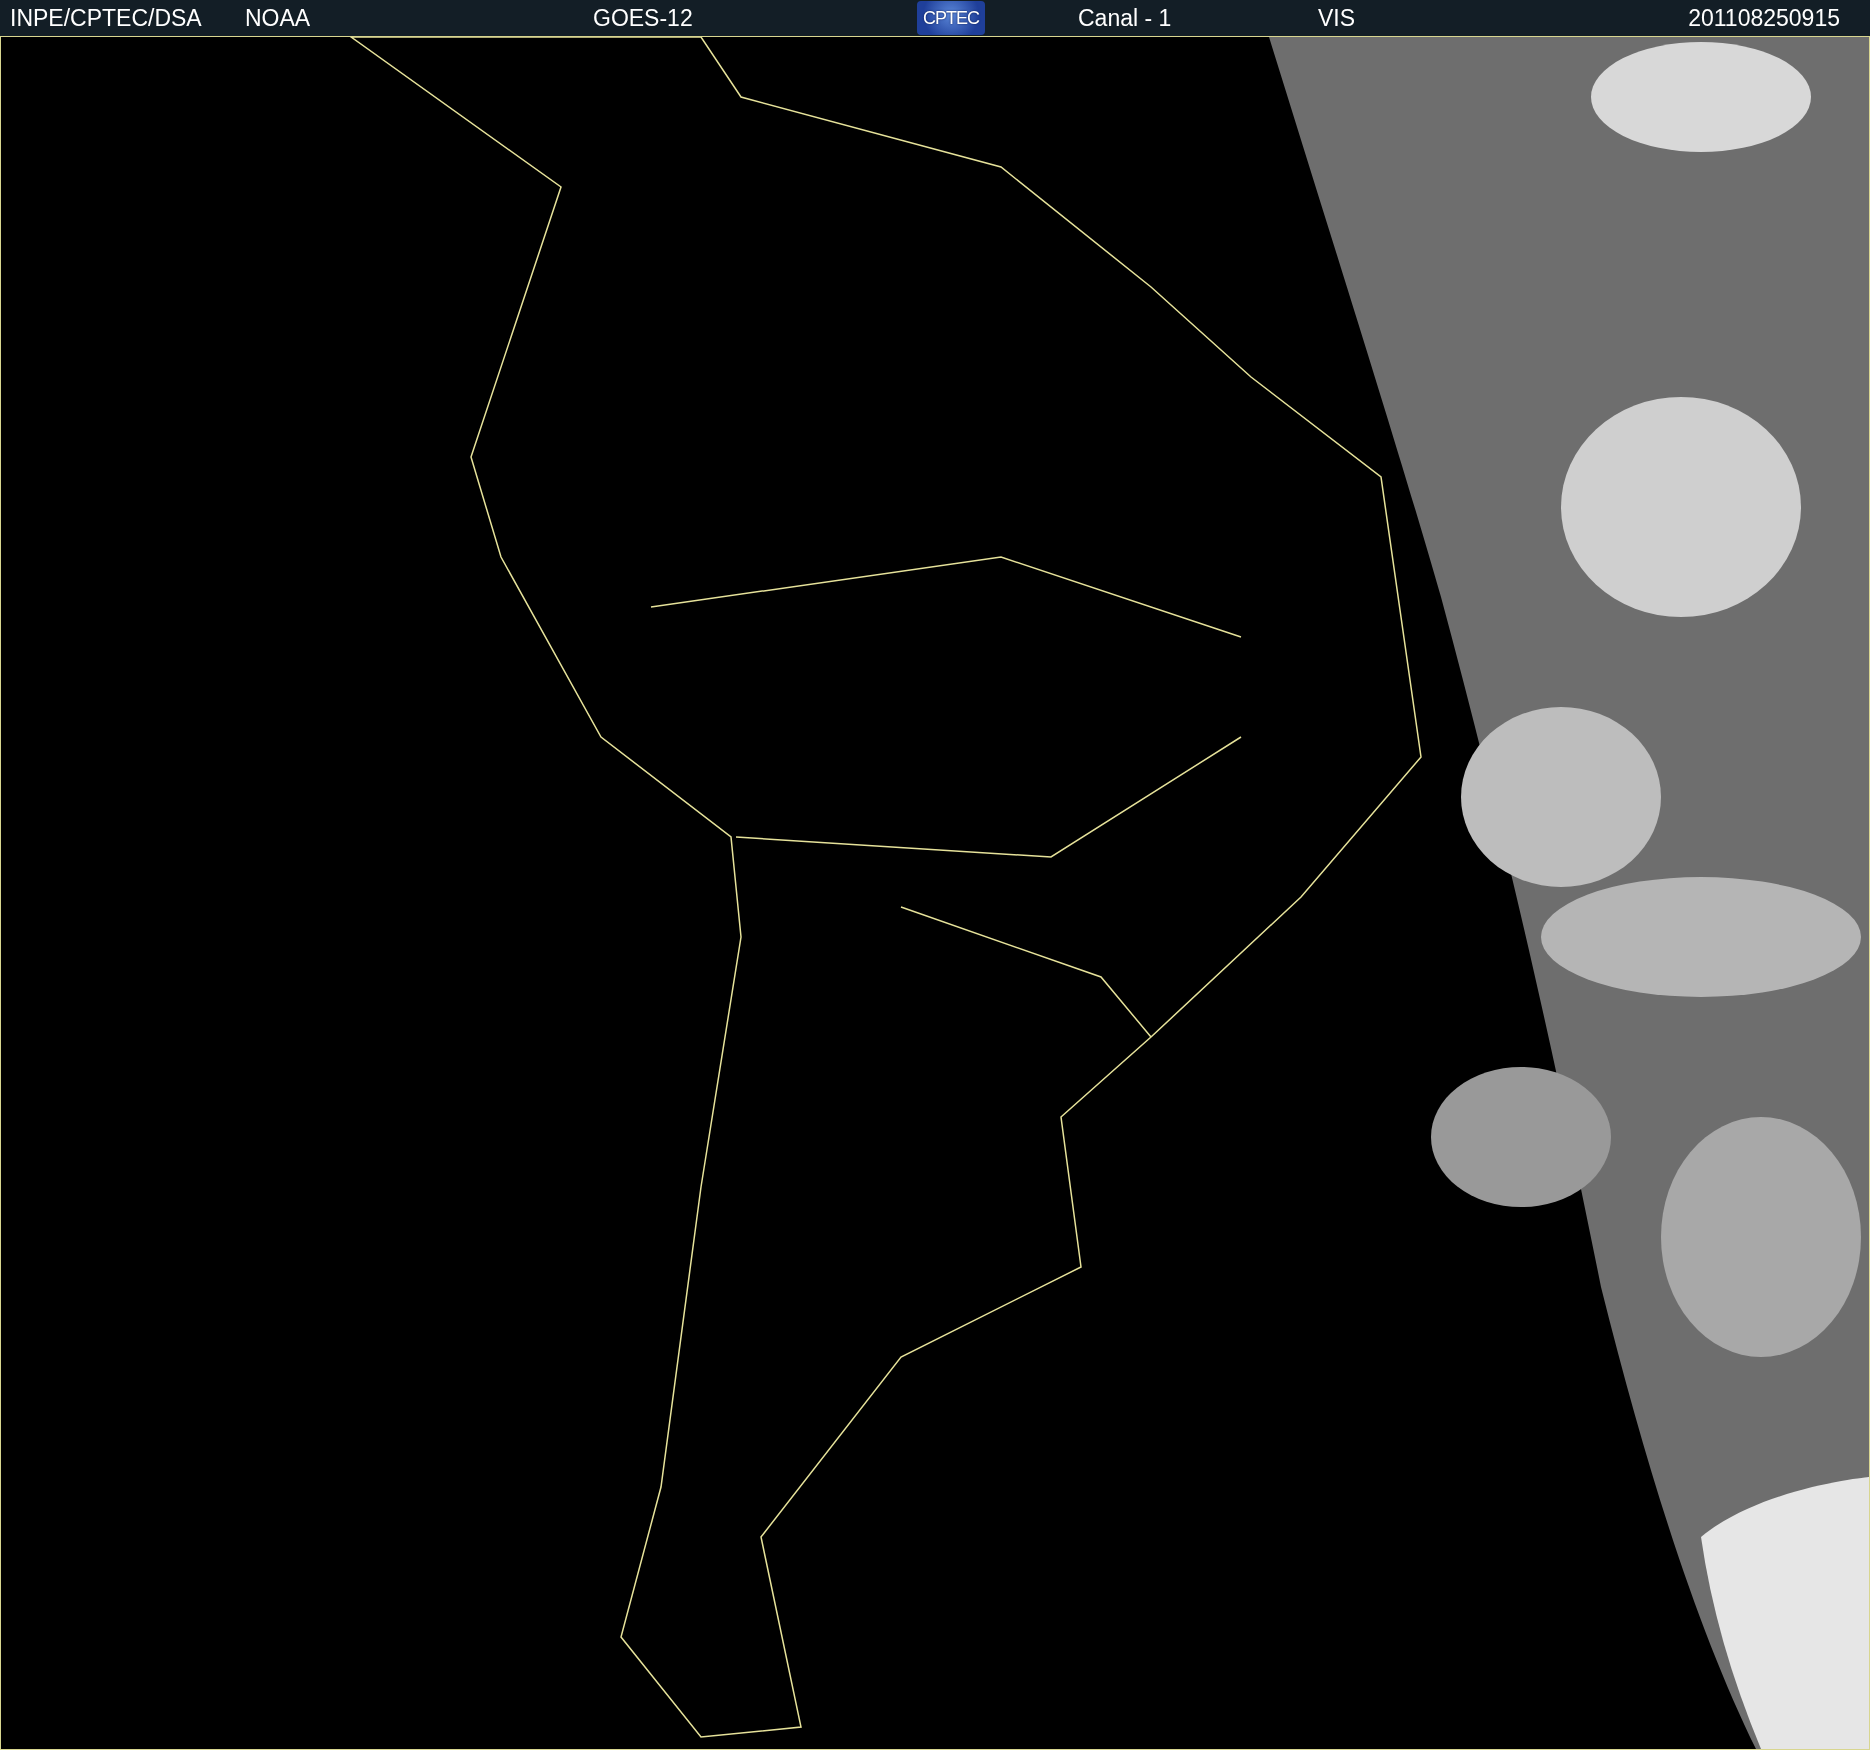 Image resolution: width=1870 pixels, height=1750 pixels. Describe the element at coordinates (643, 18) in the screenshot. I see `satellite-label: GOES-12` at that location.